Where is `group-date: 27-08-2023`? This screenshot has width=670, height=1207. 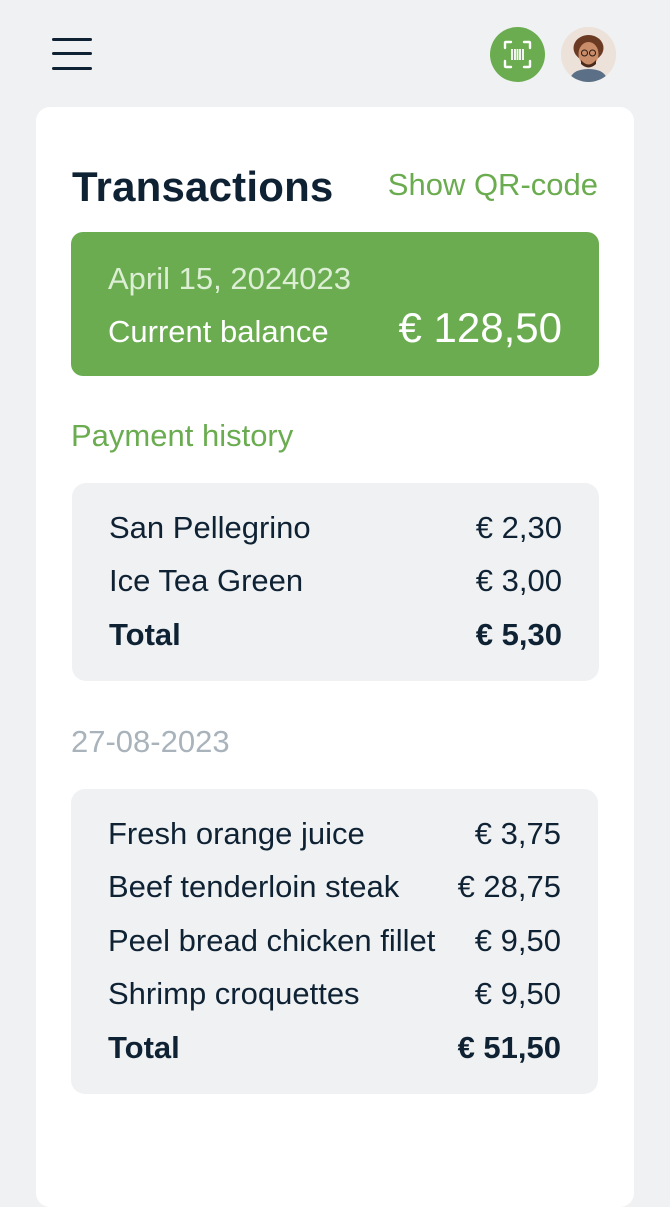
group-date: 27-08-2023 is located at coordinates (150, 741).